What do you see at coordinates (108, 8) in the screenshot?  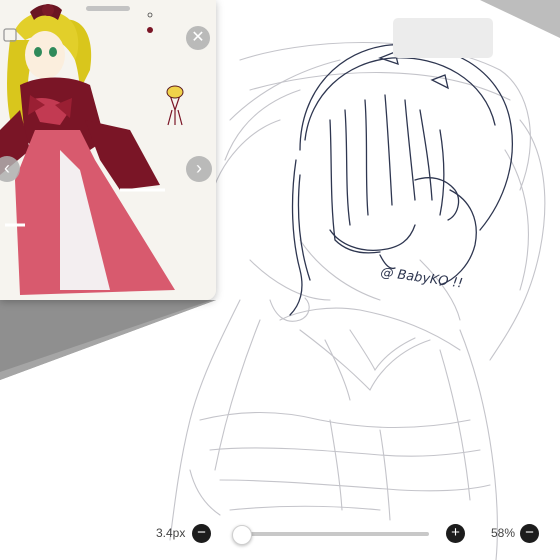 I see `reference-drag-handle` at bounding box center [108, 8].